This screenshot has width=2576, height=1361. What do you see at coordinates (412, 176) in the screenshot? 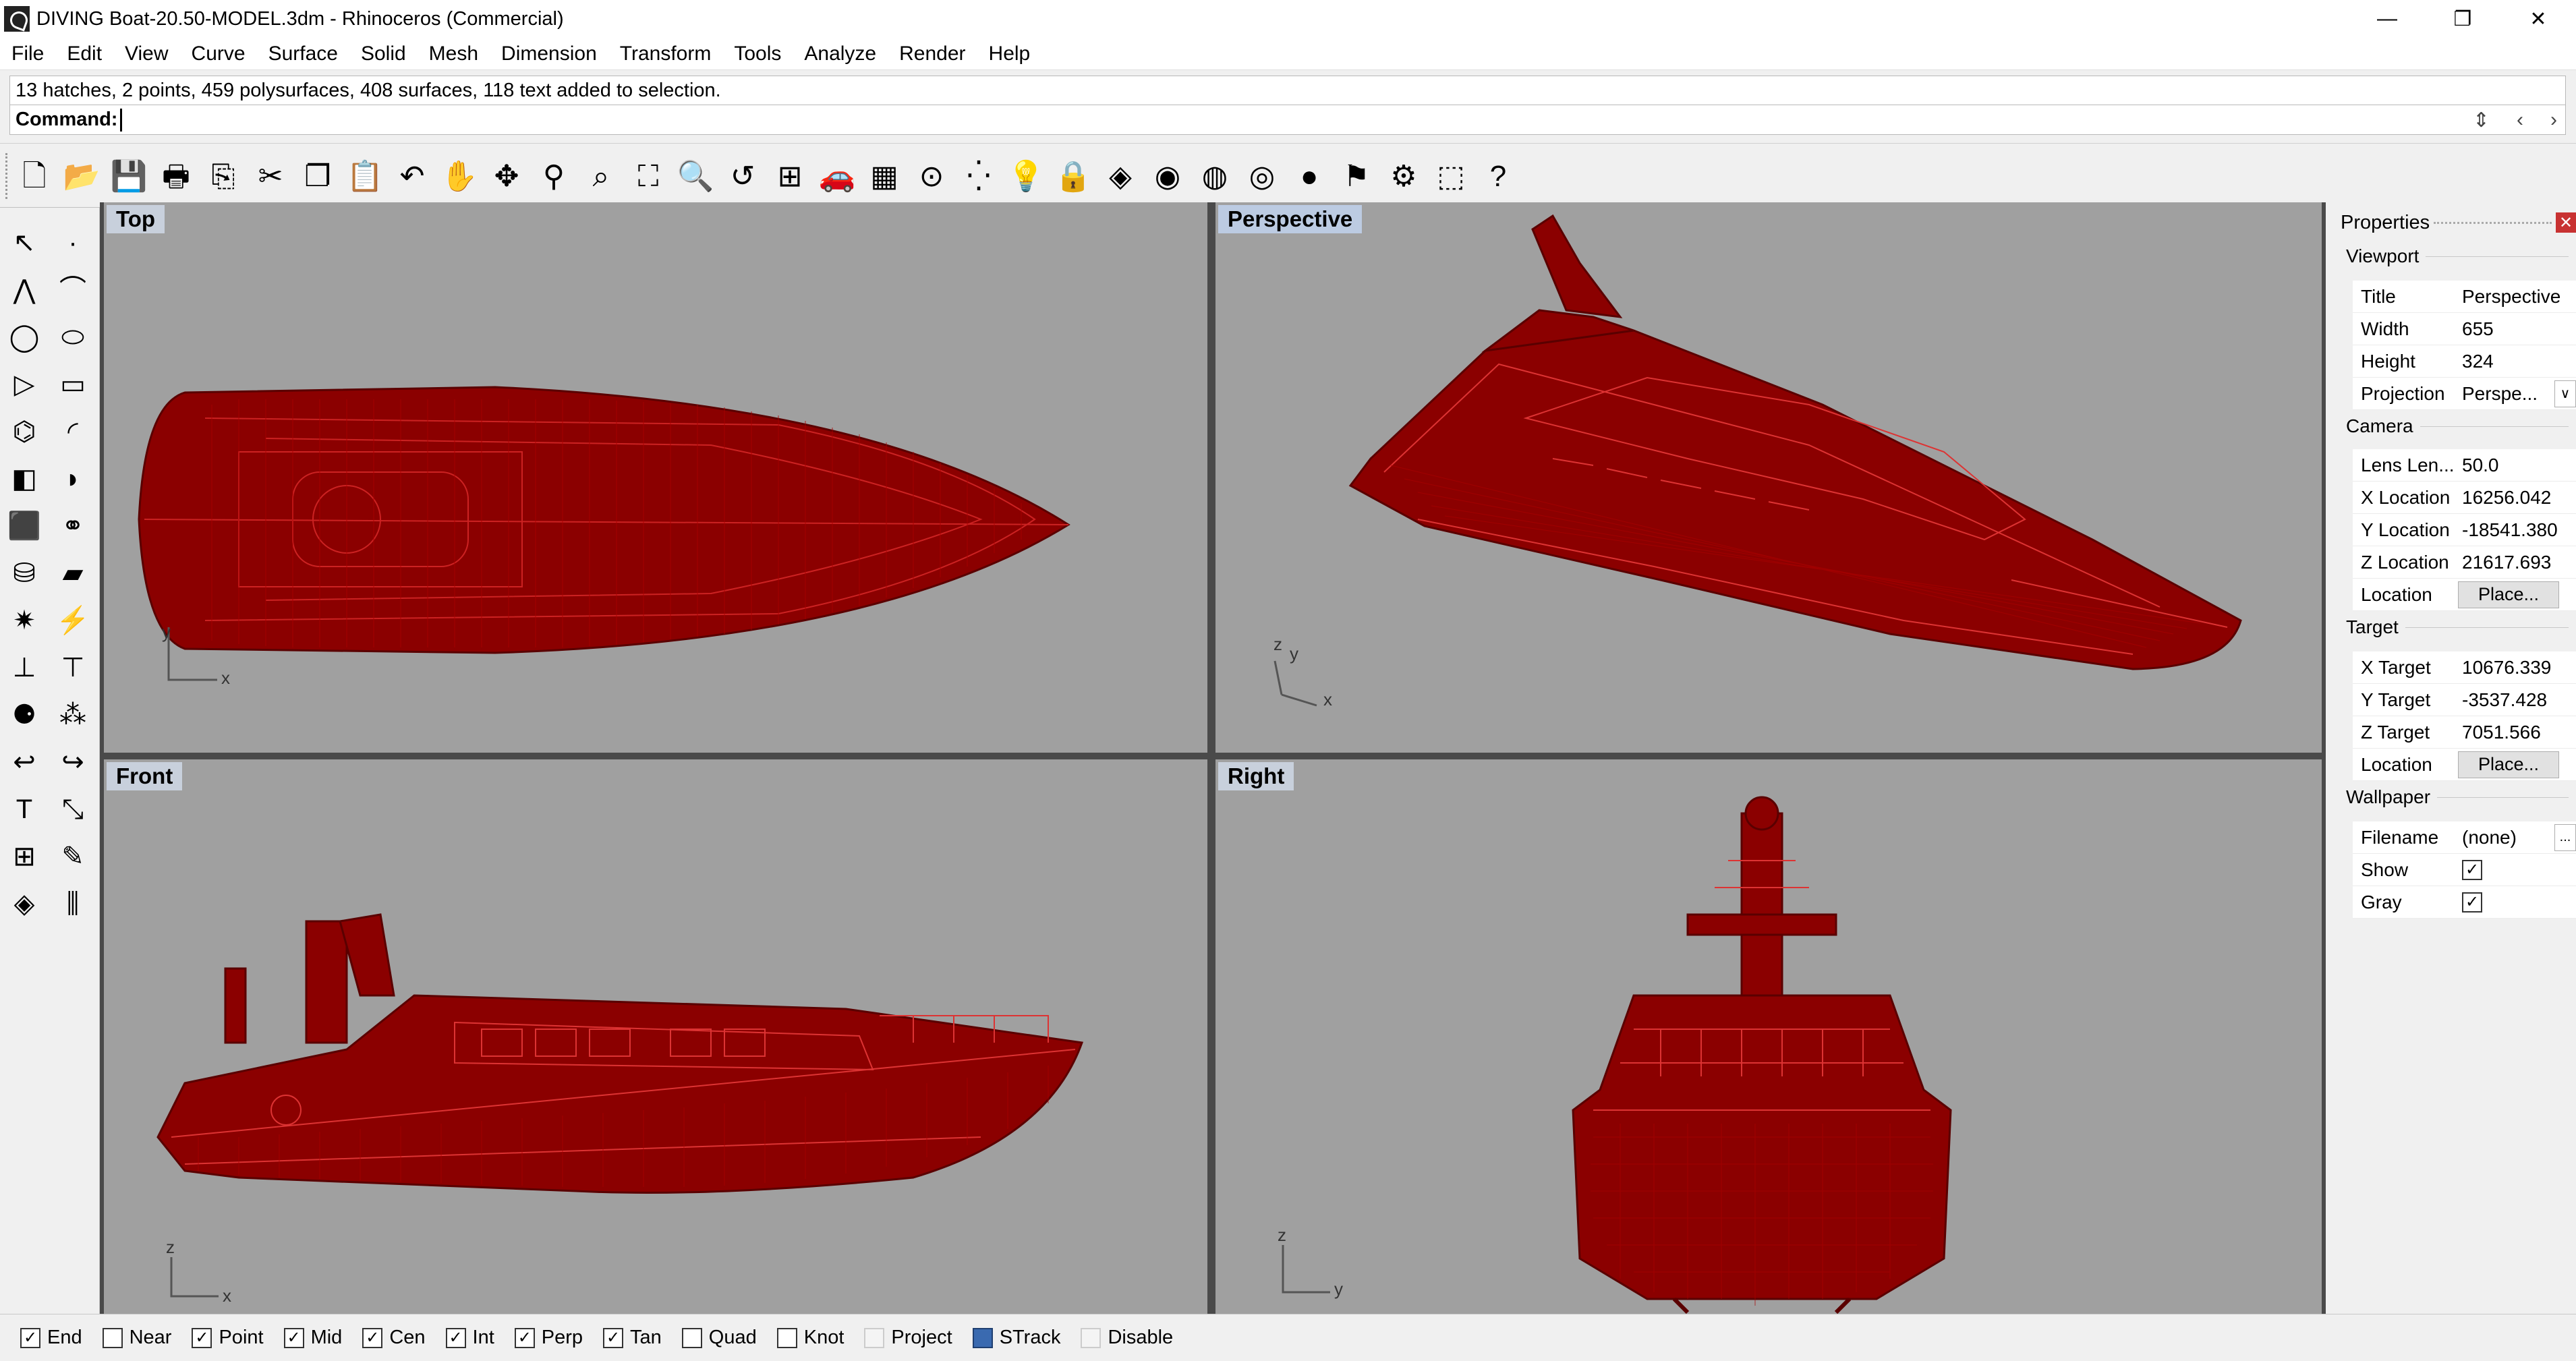
I see `undo-icon: ↶` at bounding box center [412, 176].